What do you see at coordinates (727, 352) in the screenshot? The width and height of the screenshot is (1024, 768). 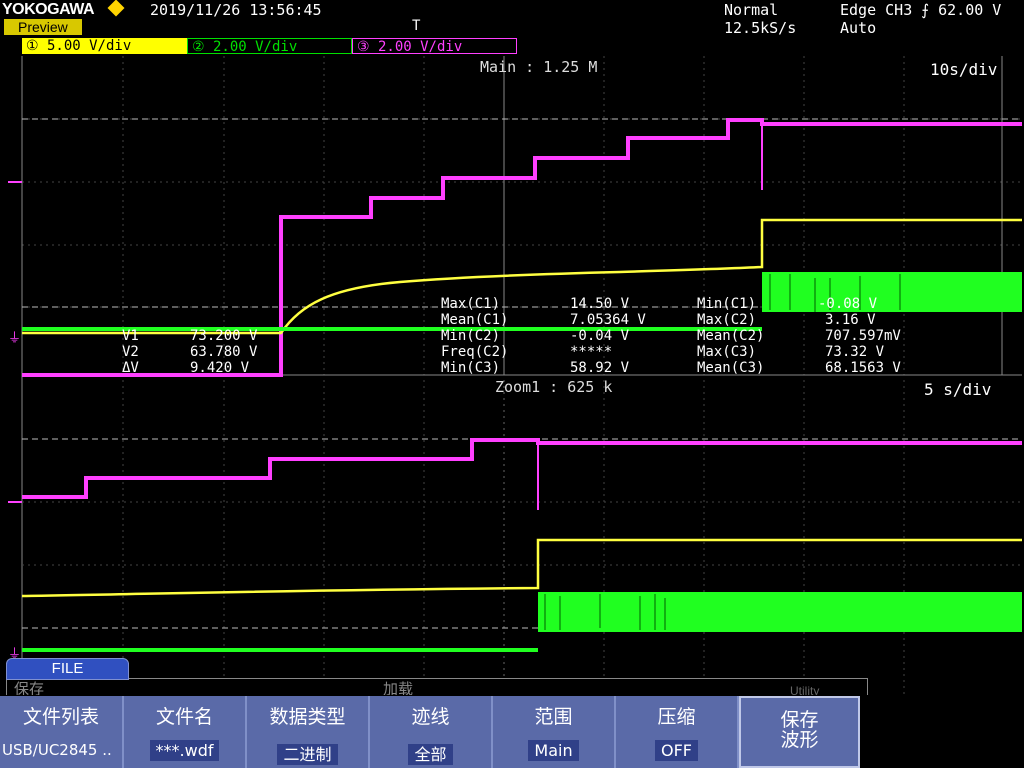 I see `meas-name: Max(C3)` at bounding box center [727, 352].